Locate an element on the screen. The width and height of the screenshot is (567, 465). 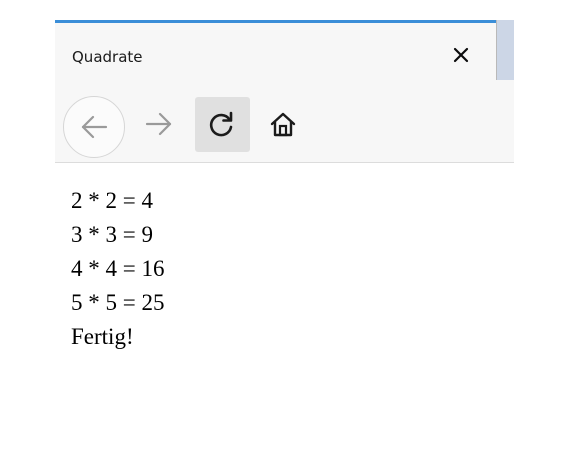
home-button is located at coordinates (283, 124).